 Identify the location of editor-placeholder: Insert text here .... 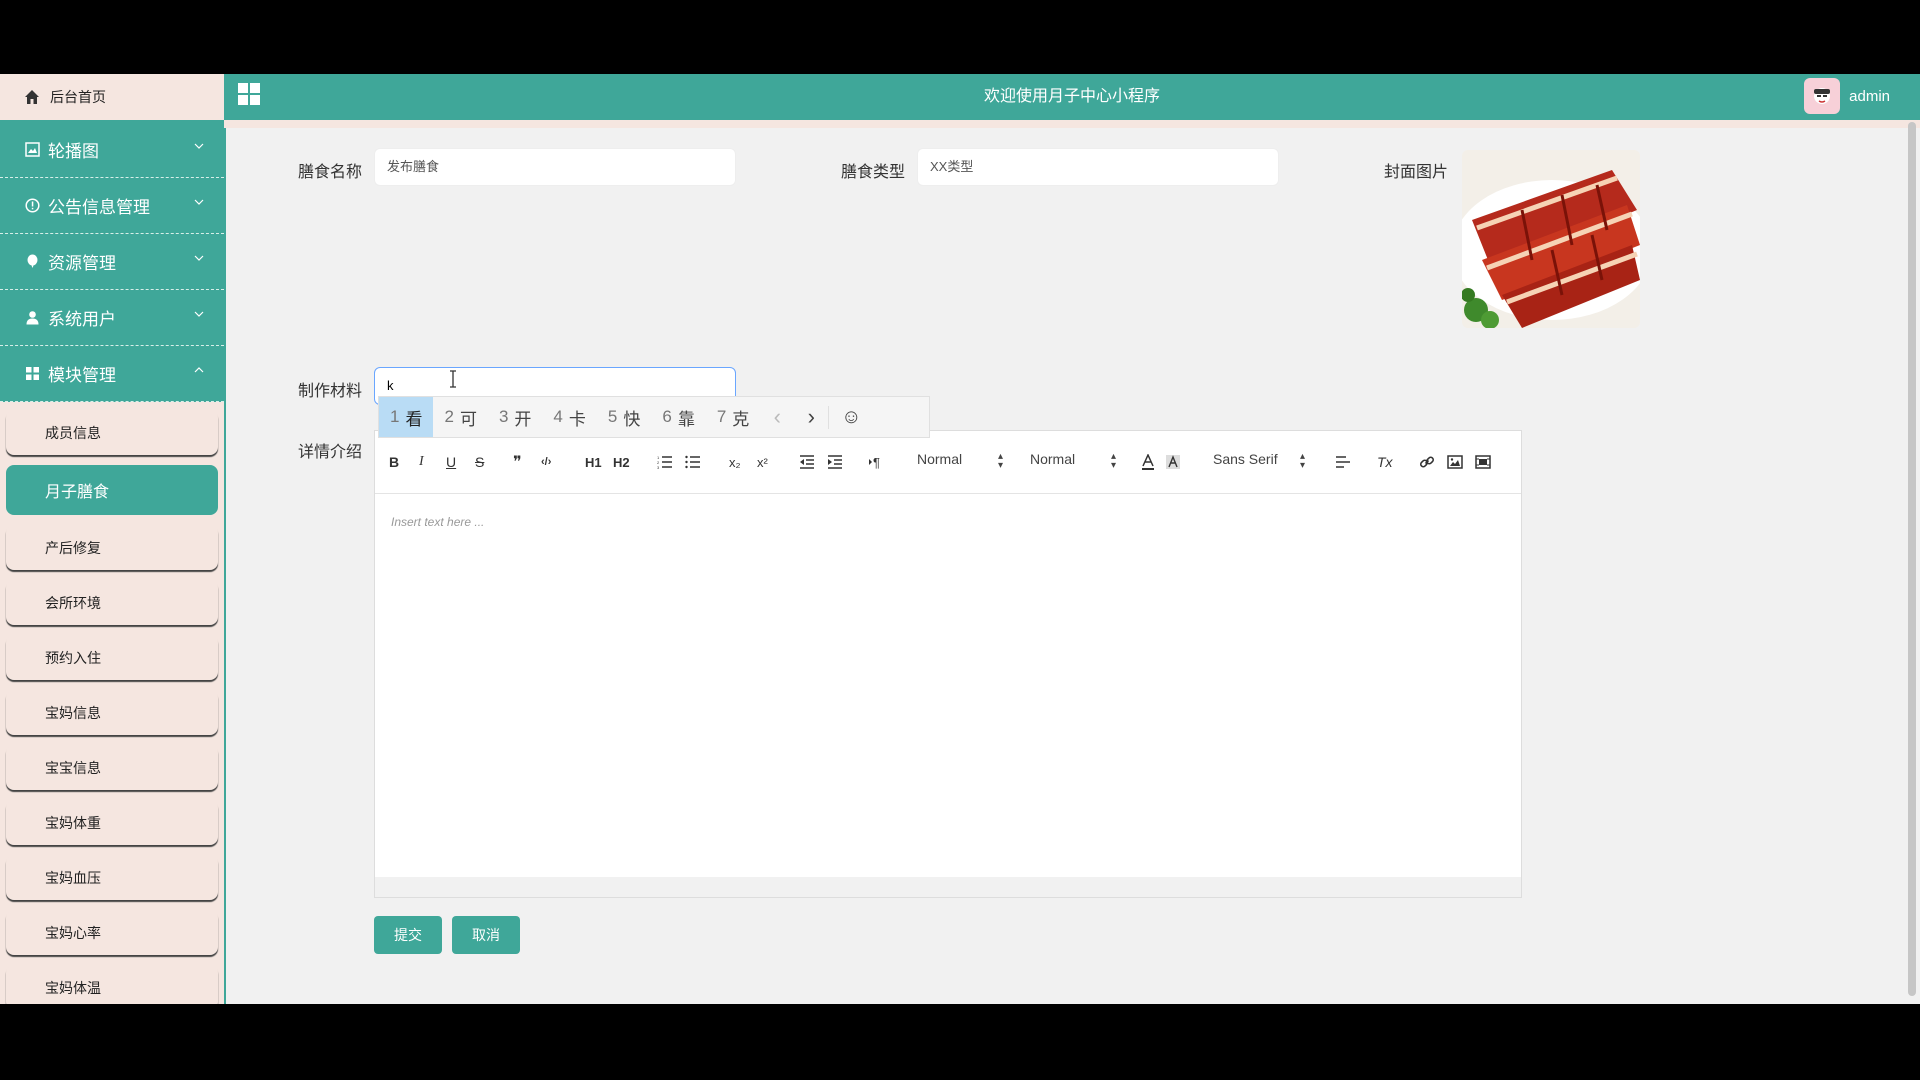
(437, 522).